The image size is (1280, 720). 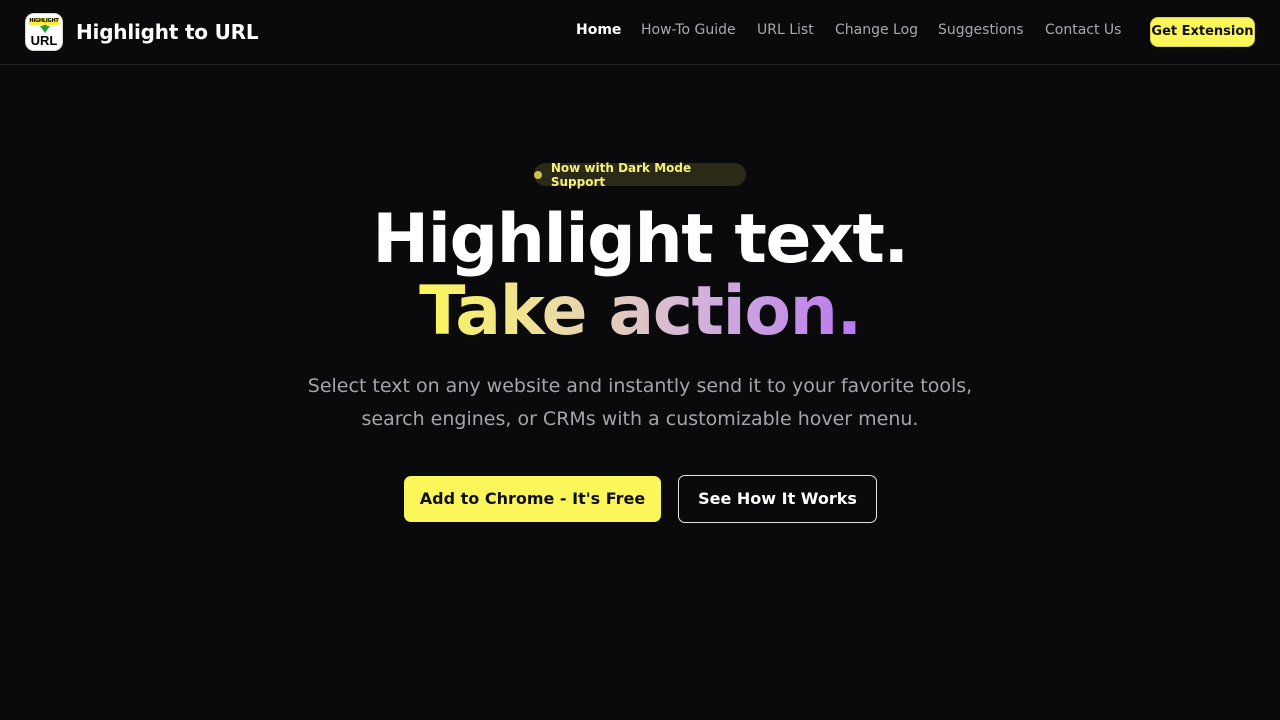 I want to click on see-how-it-works-button: See How It Works, so click(x=777, y=499).